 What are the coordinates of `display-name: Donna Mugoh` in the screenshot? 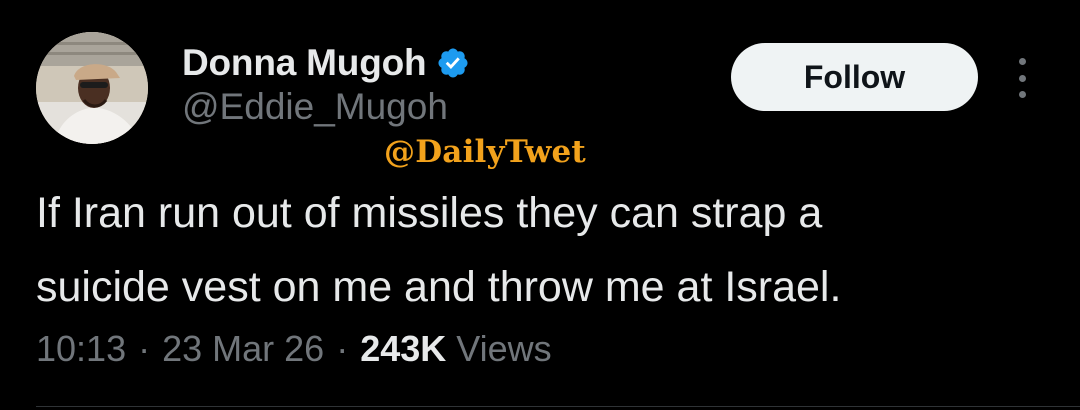 It's located at (304, 63).